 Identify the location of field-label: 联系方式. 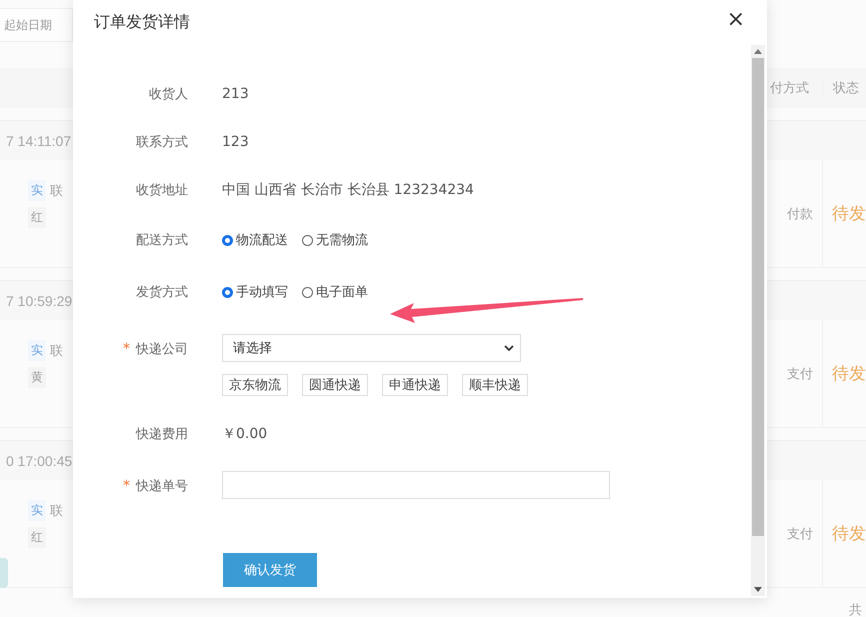
(162, 142).